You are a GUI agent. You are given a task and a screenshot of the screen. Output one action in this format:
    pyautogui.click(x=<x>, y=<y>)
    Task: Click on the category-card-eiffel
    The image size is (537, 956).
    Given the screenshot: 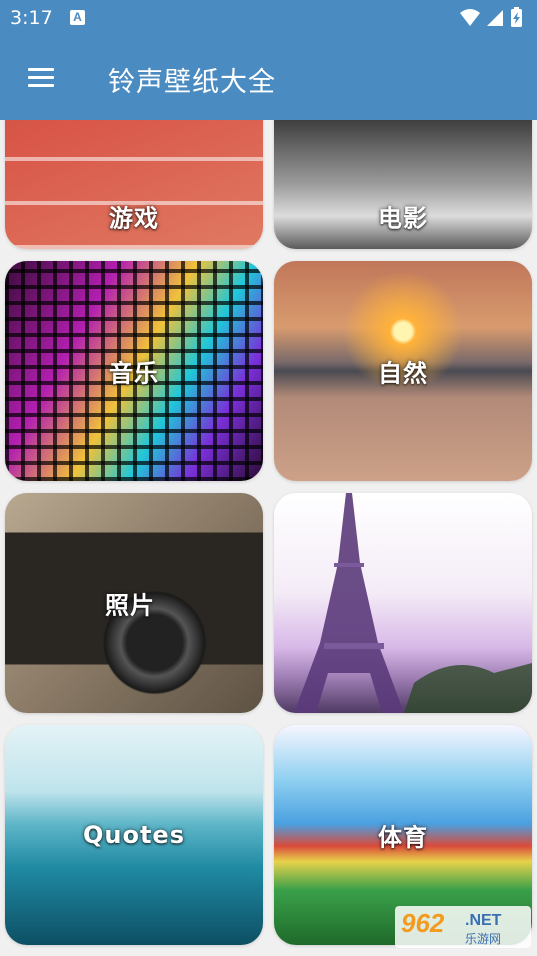 What is the action you would take?
    pyautogui.click(x=403, y=603)
    